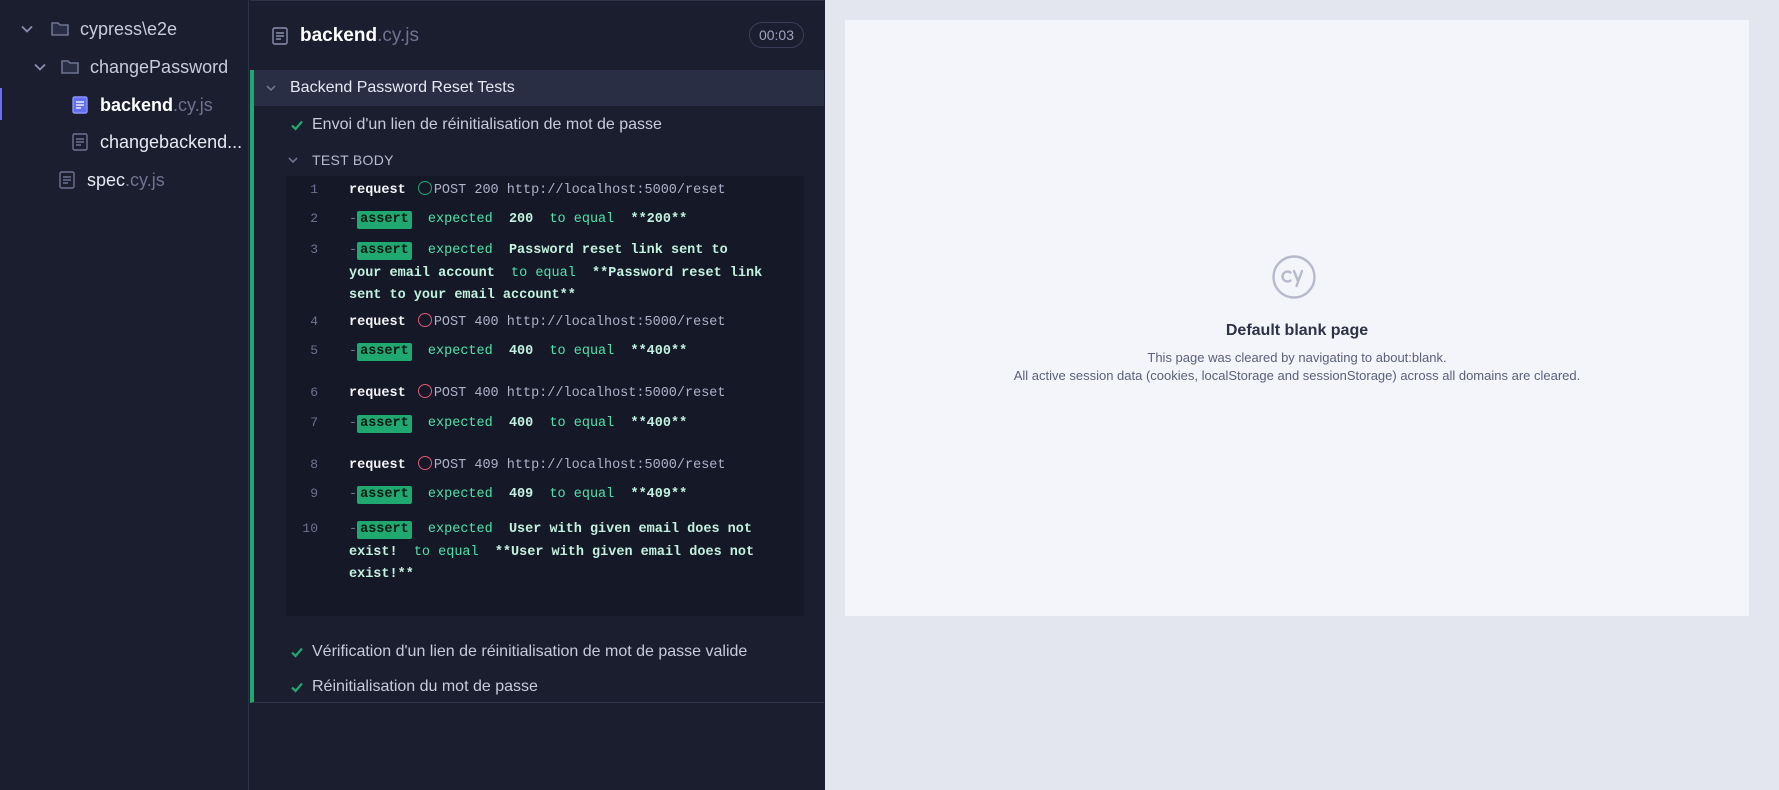  I want to click on command-number: 6, so click(314, 392).